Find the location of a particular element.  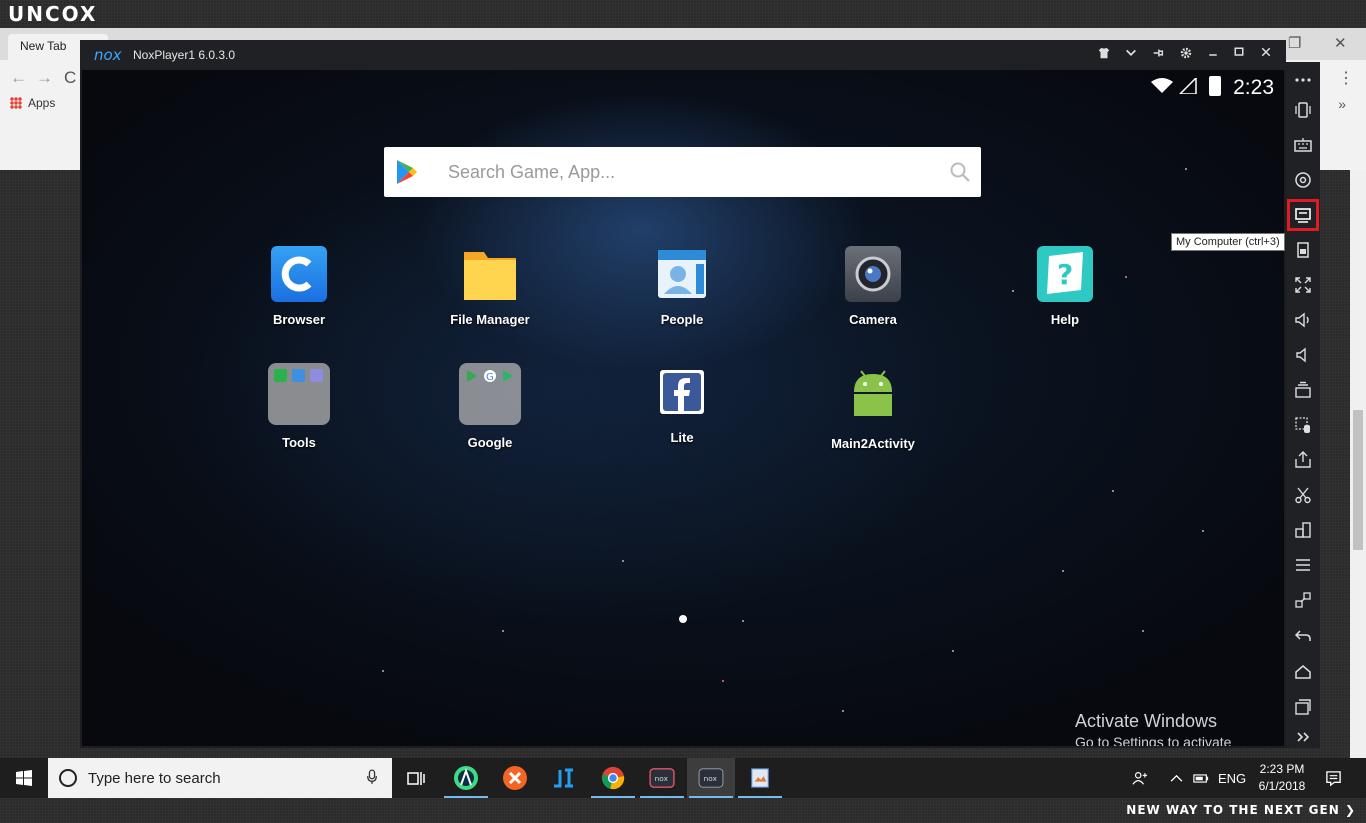

clock-date: 6/1/2018 is located at coordinates (1282, 786).